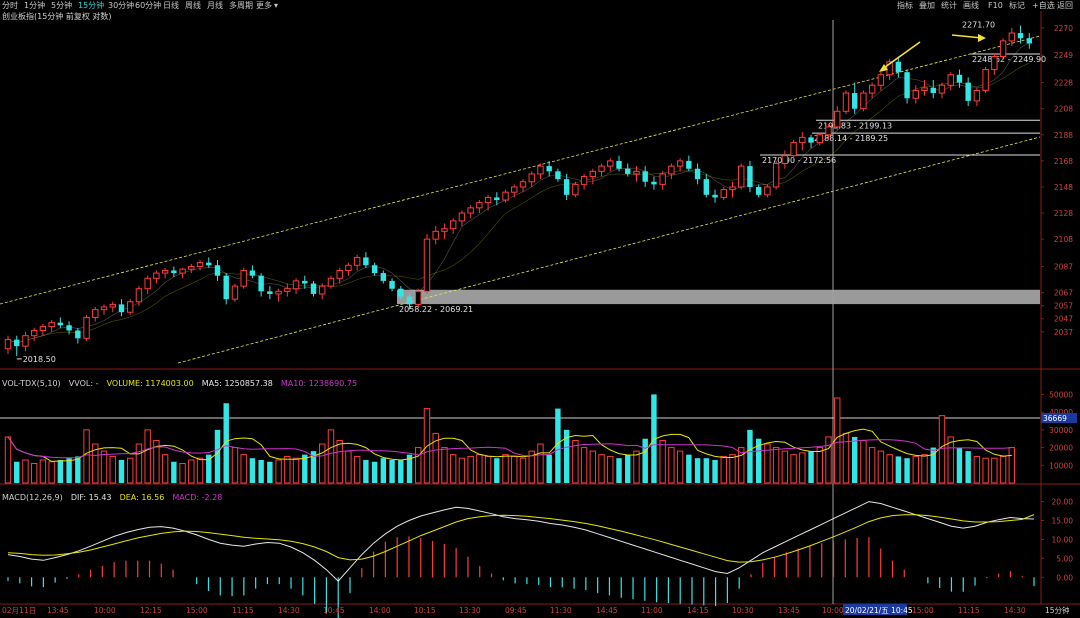 The width and height of the screenshot is (1080, 618). Describe the element at coordinates (436, 309) in the screenshot. I see `gap-zone-label: 2058.22 - 2069.21` at that location.